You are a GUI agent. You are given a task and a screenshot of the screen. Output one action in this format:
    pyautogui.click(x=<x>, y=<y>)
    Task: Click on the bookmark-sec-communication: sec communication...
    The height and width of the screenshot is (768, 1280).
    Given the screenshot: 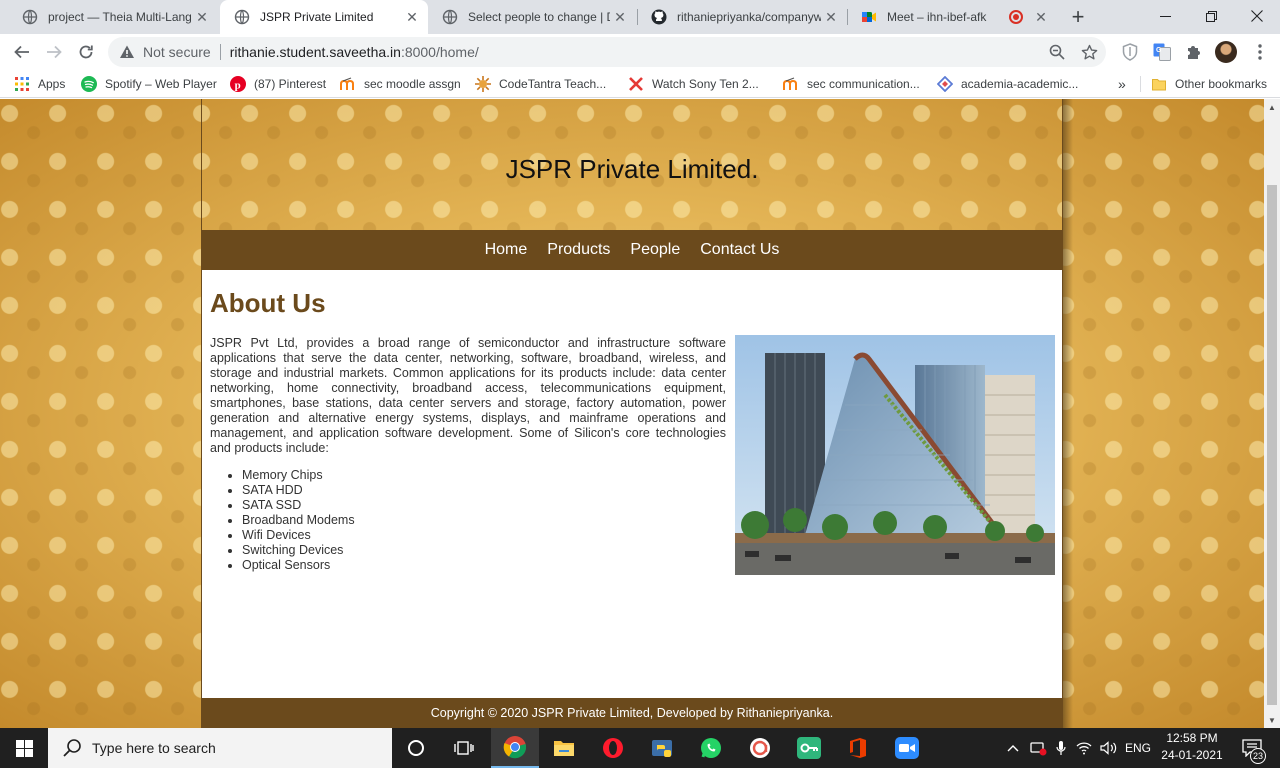 What is the action you would take?
    pyautogui.click(x=851, y=84)
    